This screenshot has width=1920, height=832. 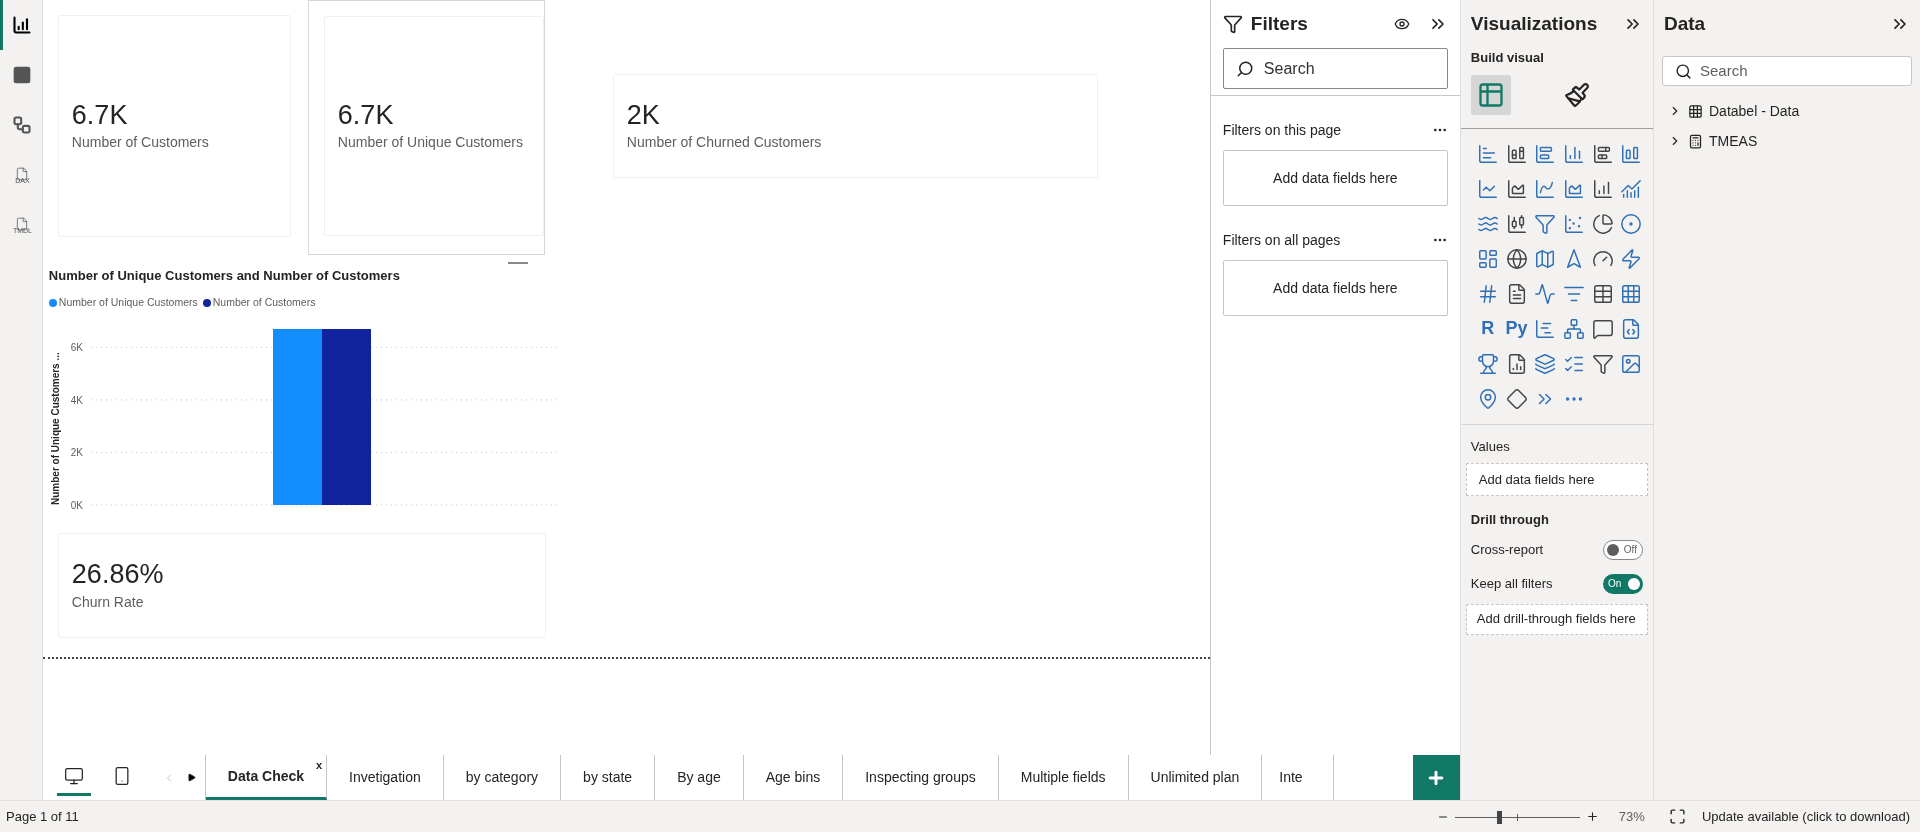 I want to click on card-value: 2K, so click(x=643, y=115).